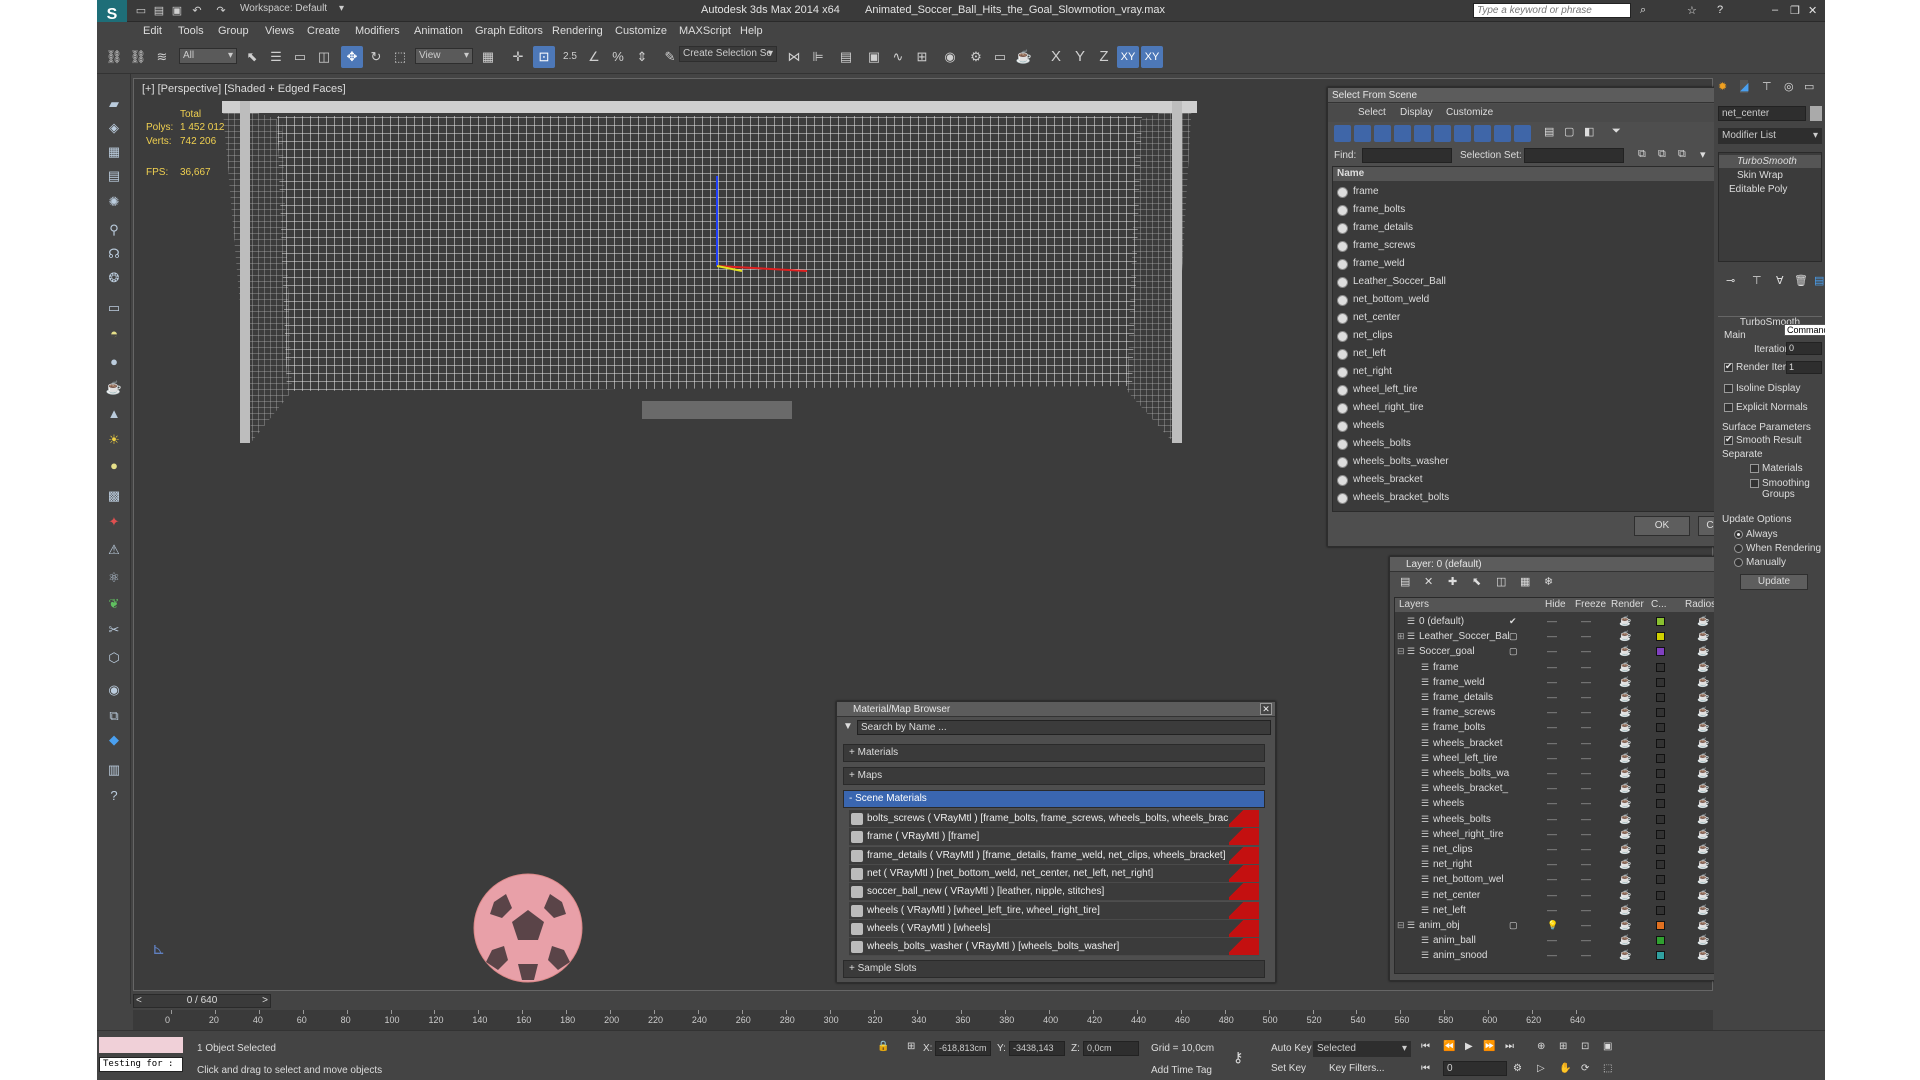 The width and height of the screenshot is (1920, 1080). Describe the element at coordinates (670, 57) in the screenshot. I see `edit-named-selection-icon: ✎` at that location.